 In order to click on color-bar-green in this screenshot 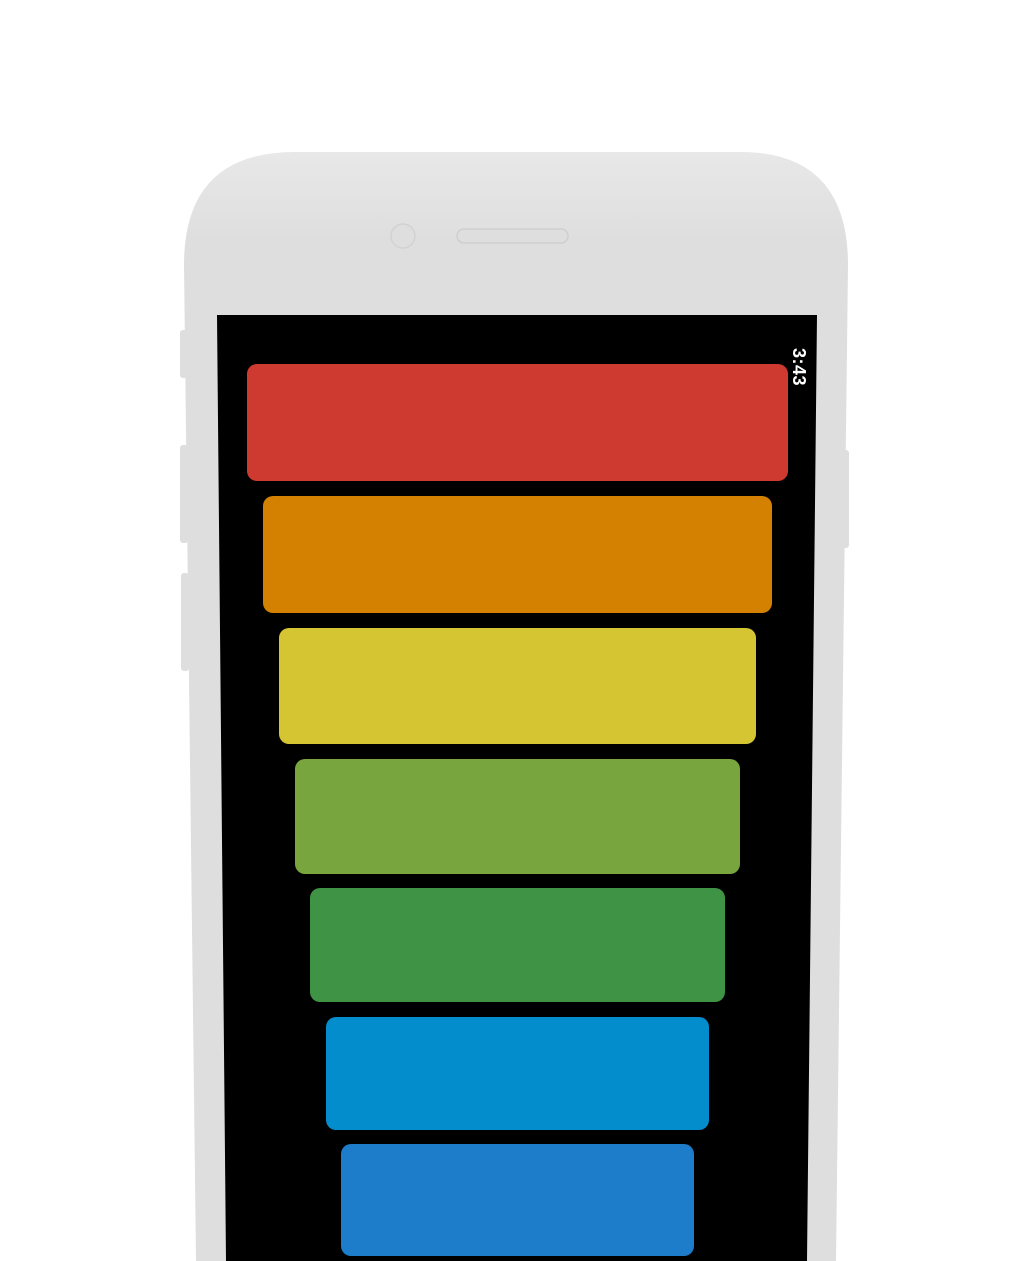, I will do `click(517, 945)`.